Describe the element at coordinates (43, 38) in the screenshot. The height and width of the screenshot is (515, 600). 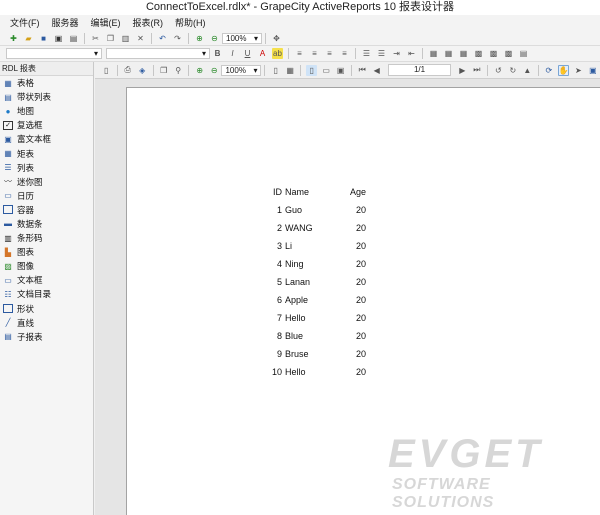
I see `save-icon: ■` at that location.